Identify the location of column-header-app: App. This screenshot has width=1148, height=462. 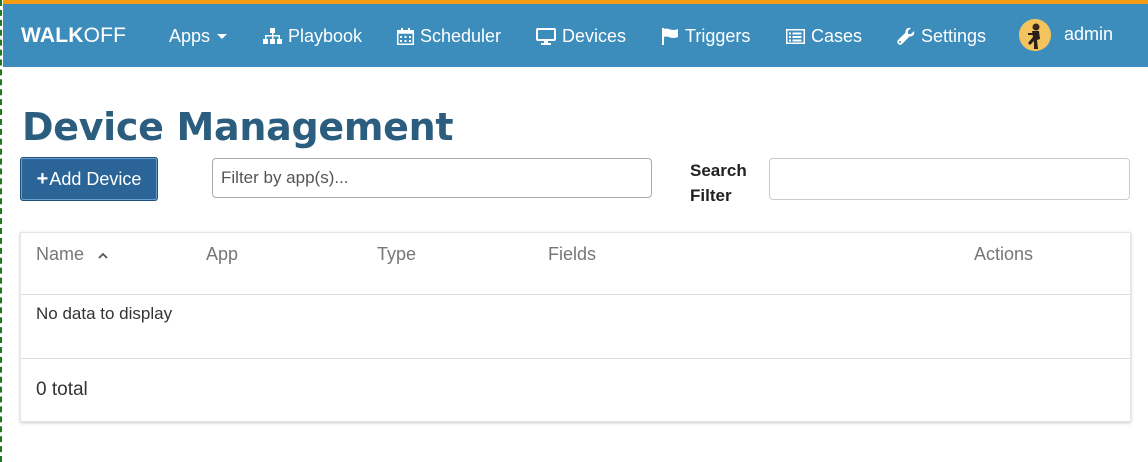
(222, 254).